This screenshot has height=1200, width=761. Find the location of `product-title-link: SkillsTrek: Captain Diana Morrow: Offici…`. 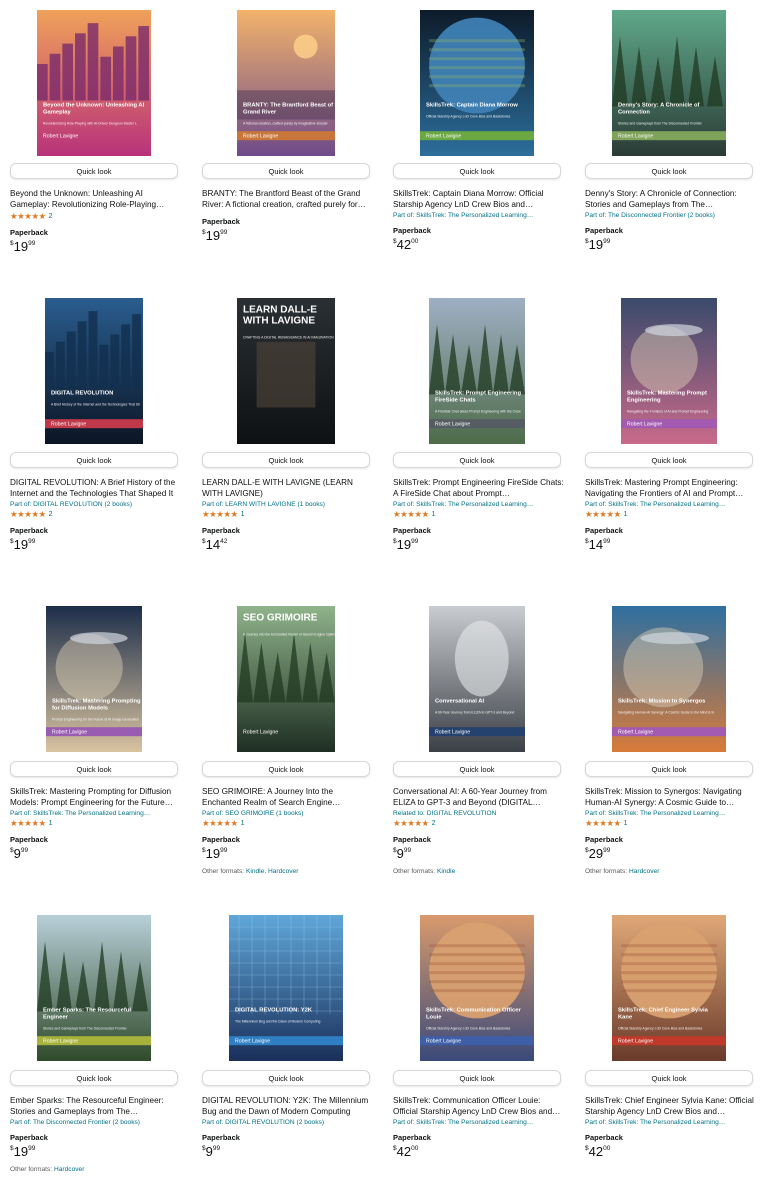

product-title-link: SkillsTrek: Captain Diana Morrow: Offici… is located at coordinates (479, 199).